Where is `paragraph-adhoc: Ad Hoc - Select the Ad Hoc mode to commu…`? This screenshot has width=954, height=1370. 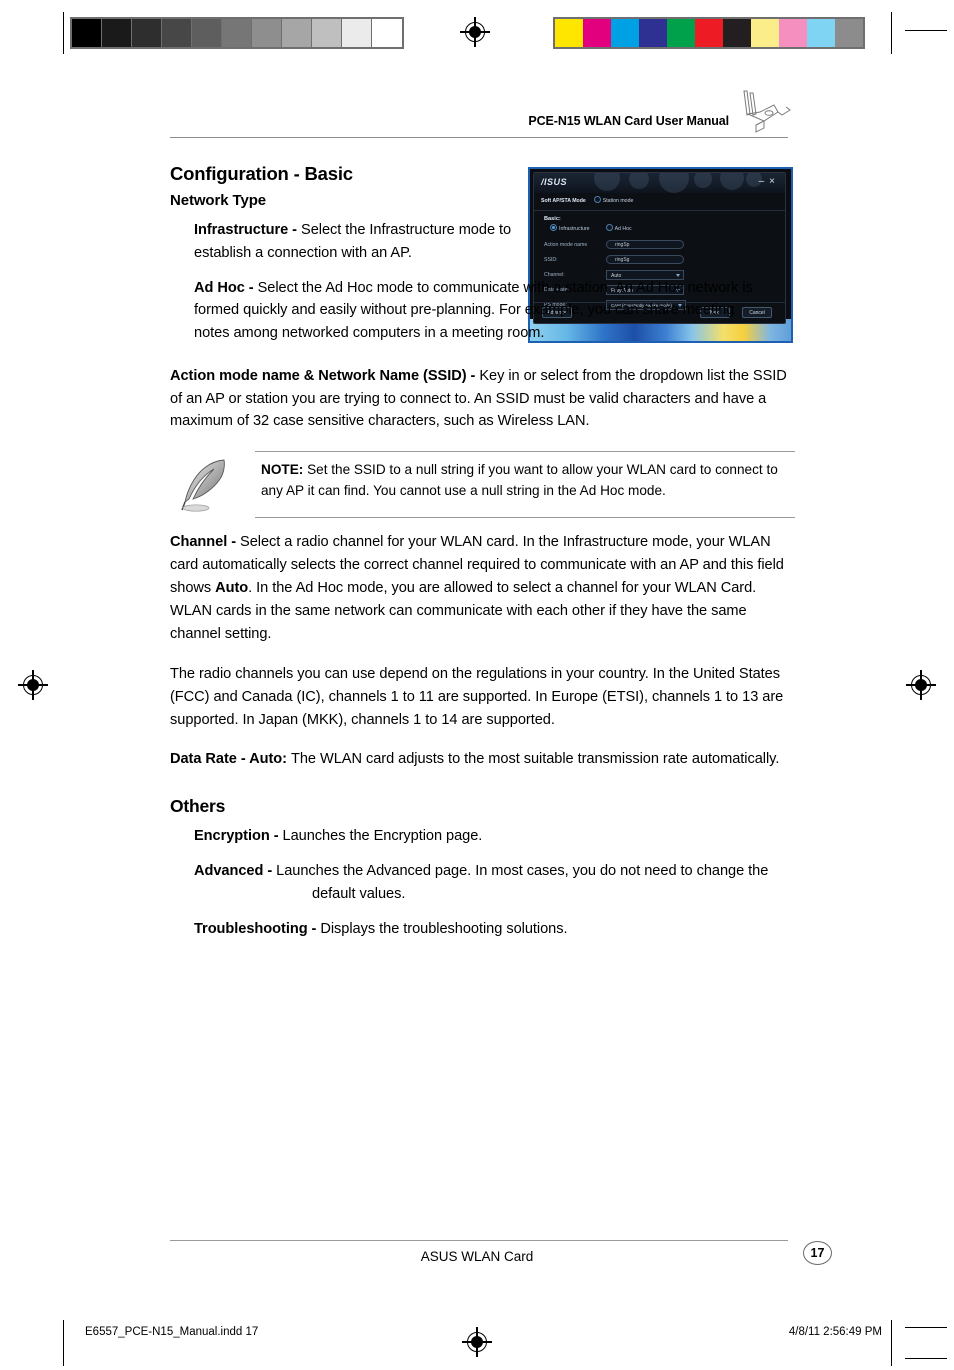 paragraph-adhoc: Ad Hoc - Select the Ad Hoc mode to commu… is located at coordinates (478, 311).